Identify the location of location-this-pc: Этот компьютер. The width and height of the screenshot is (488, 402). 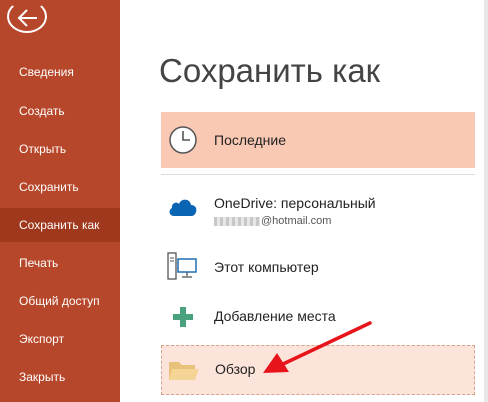
(318, 268).